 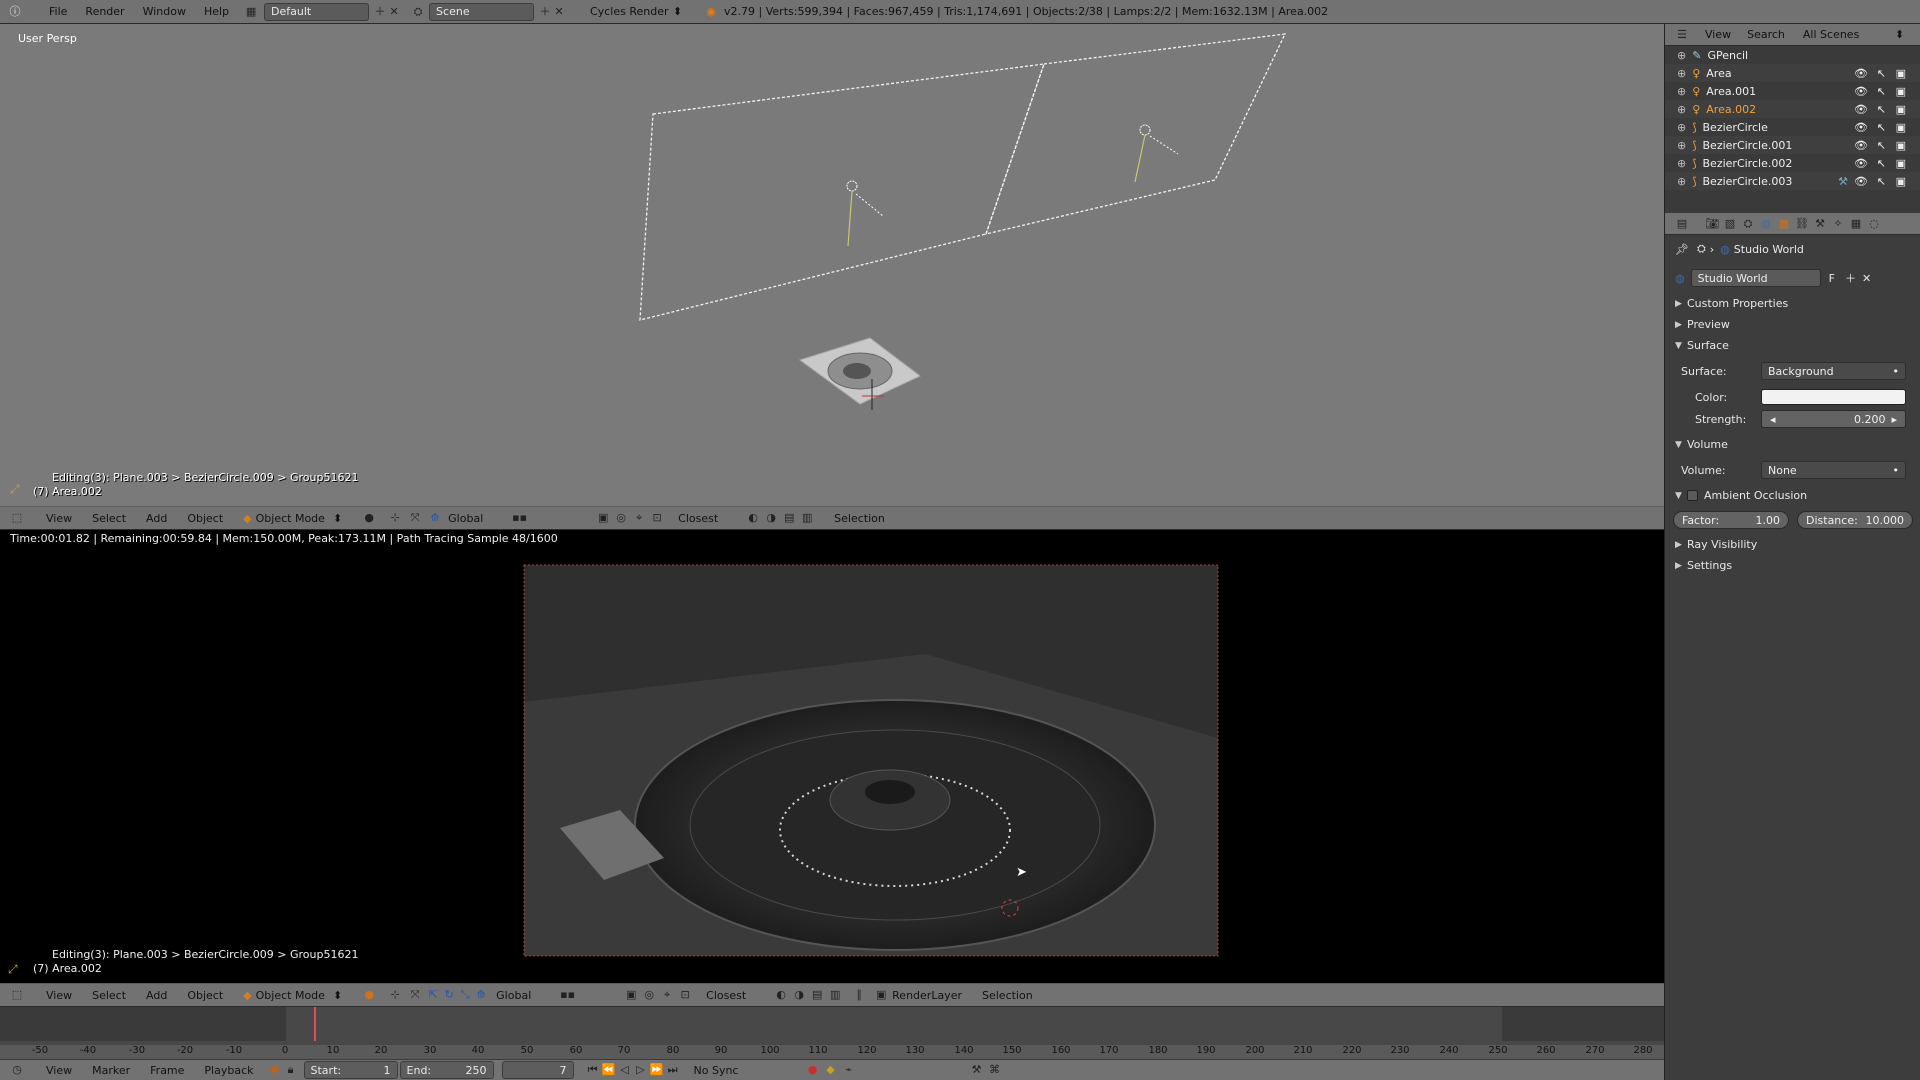 What do you see at coordinates (1832, 278) in the screenshot?
I see `fake-user-button: F` at bounding box center [1832, 278].